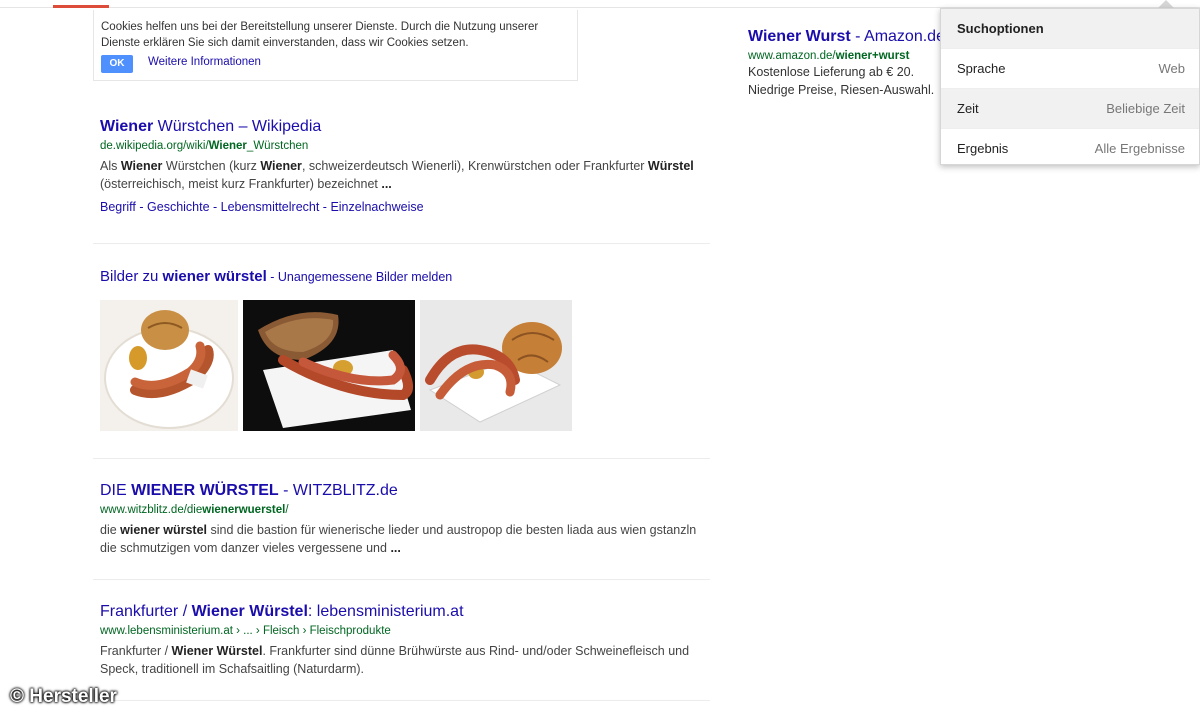 This screenshot has width=1200, height=720. What do you see at coordinates (983, 148) in the screenshot?
I see `option-label: Ergebnis` at bounding box center [983, 148].